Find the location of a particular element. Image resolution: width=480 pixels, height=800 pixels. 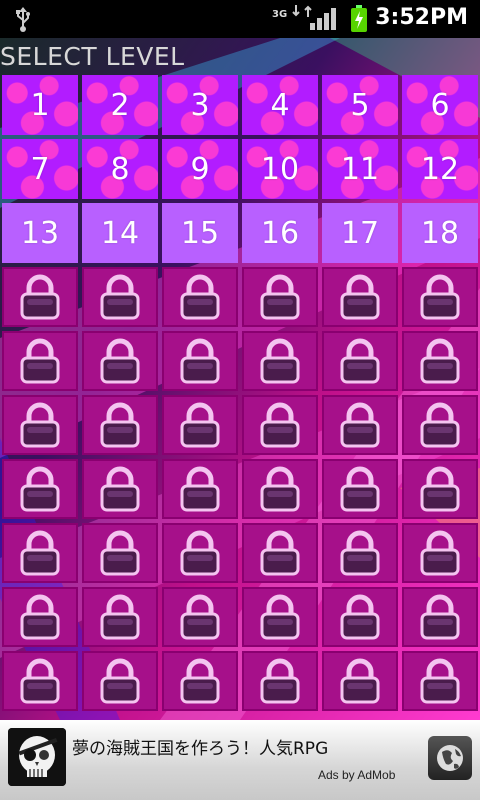

level-tile-16: 16 is located at coordinates (280, 233).